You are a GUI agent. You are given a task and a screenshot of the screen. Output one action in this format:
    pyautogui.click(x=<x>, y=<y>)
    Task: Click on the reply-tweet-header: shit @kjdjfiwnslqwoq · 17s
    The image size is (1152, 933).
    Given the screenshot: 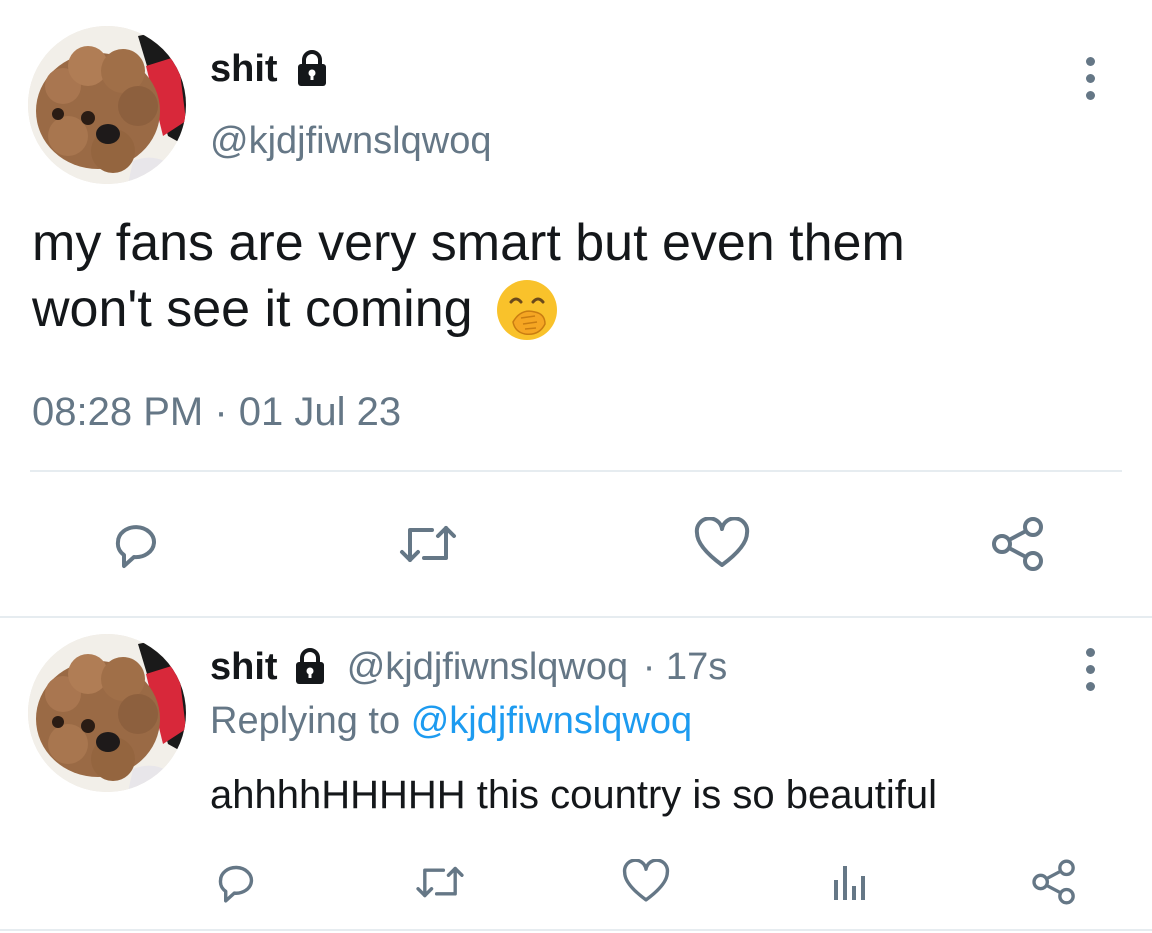 What is the action you would take?
    pyautogui.click(x=468, y=667)
    